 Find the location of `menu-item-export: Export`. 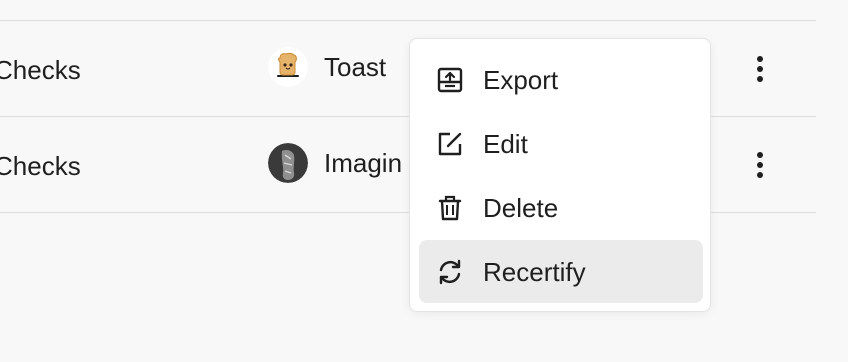

menu-item-export: Export is located at coordinates (561, 79).